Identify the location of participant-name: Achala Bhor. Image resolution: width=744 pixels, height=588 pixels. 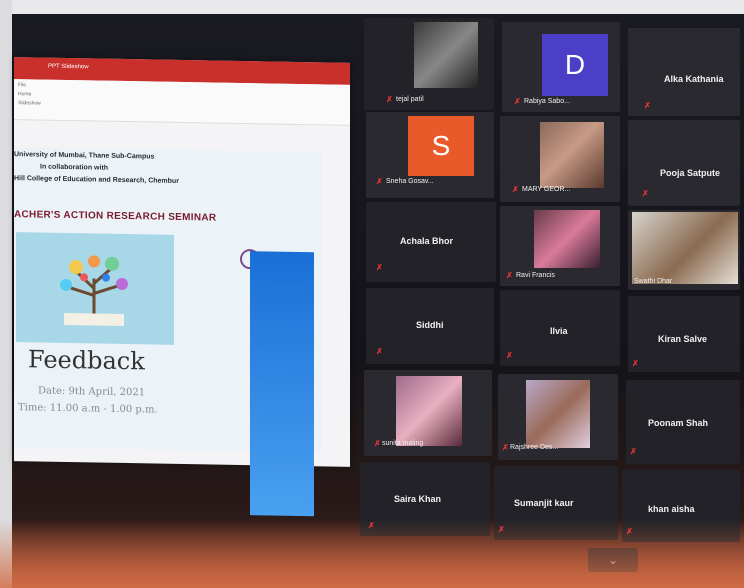
(427, 241).